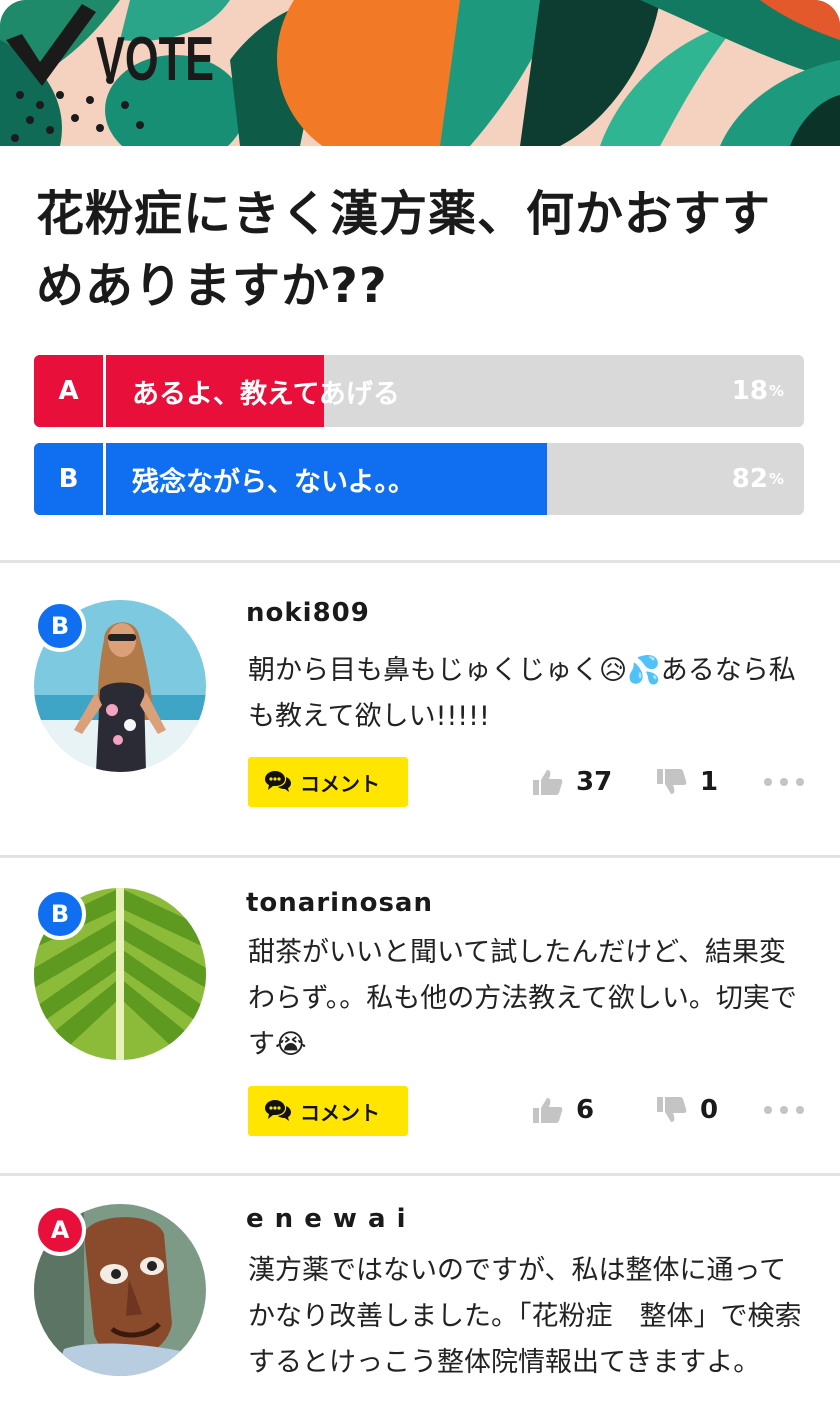 This screenshot has width=840, height=1426. Describe the element at coordinates (572, 782) in the screenshot. I see `like-button: 37` at that location.